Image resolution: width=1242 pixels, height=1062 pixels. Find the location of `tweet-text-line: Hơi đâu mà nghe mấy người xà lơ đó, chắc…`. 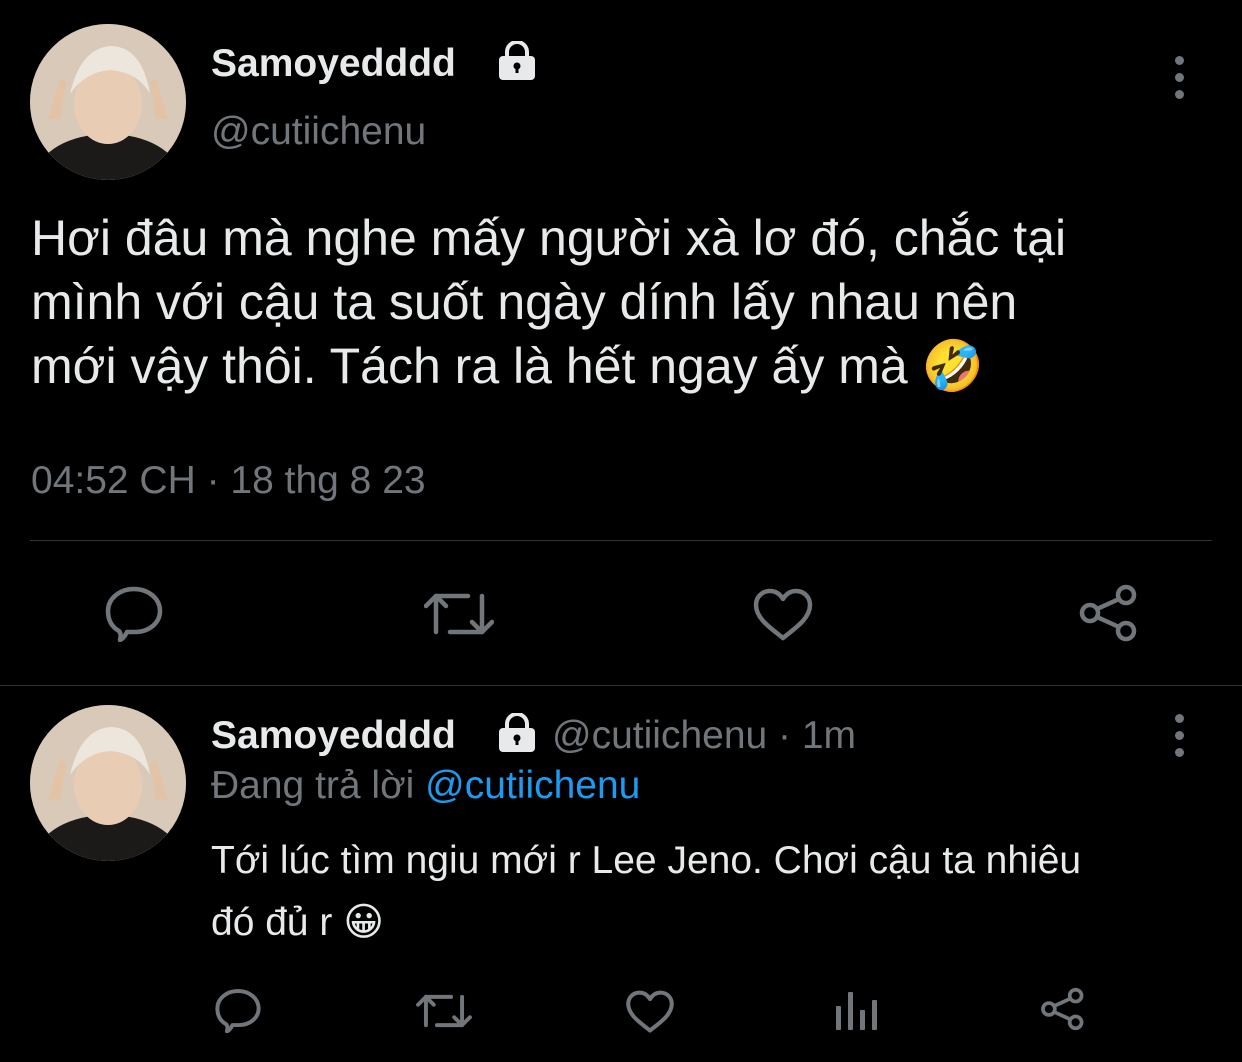

tweet-text-line: Hơi đâu mà nghe mấy người xà lơ đó, chắc… is located at coordinates (549, 238).